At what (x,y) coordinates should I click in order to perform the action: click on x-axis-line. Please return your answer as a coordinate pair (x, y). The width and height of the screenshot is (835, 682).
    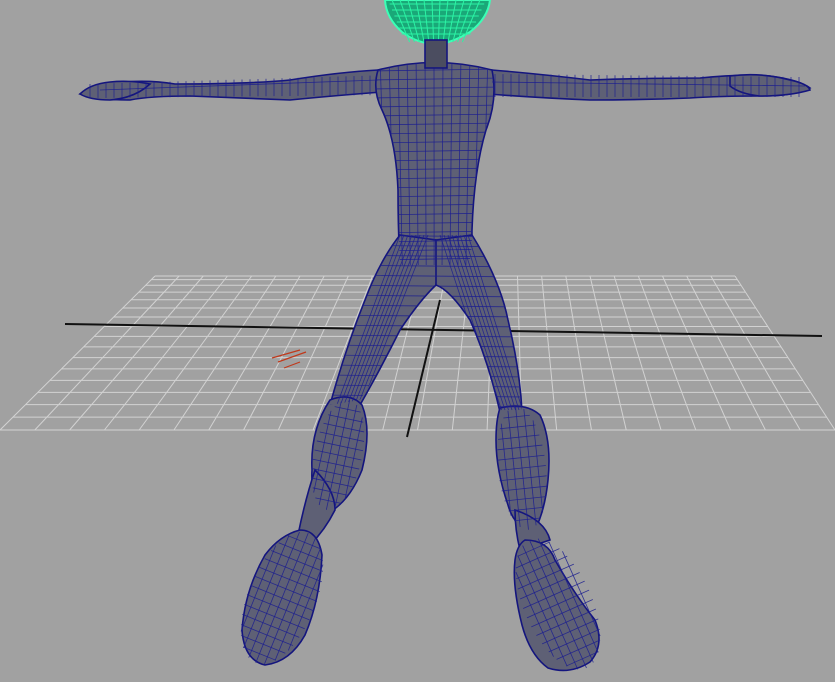
    Looking at the image, I should click on (443, 330).